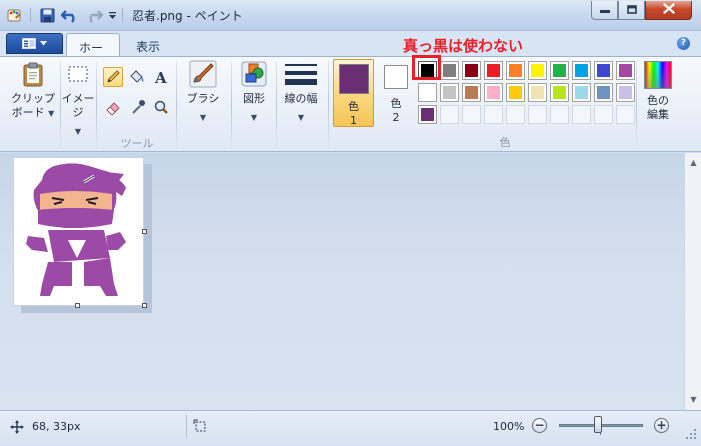 This screenshot has width=701, height=446. What do you see at coordinates (94, 15) in the screenshot?
I see `redo-icon` at bounding box center [94, 15].